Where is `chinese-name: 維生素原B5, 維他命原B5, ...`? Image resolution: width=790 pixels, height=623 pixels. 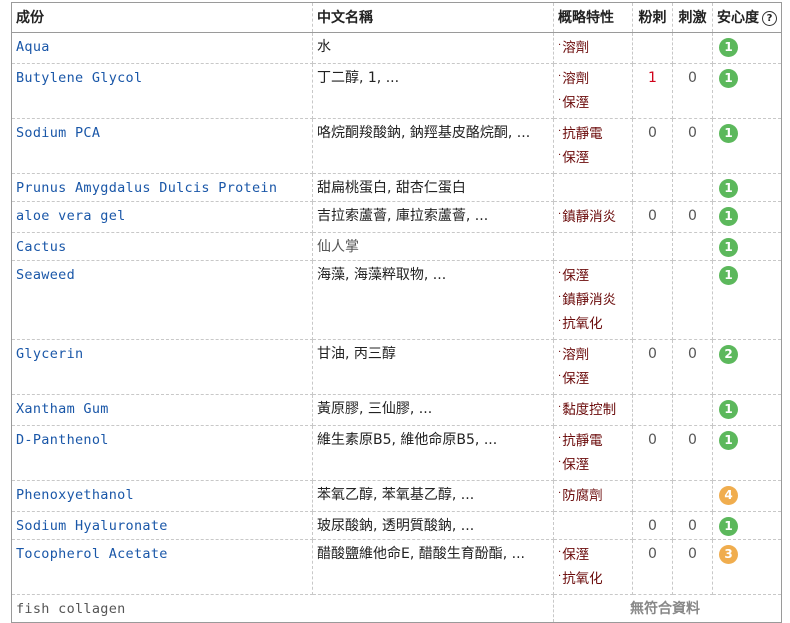 chinese-name: 維生素原B5, 維他命原B5, ... is located at coordinates (407, 440).